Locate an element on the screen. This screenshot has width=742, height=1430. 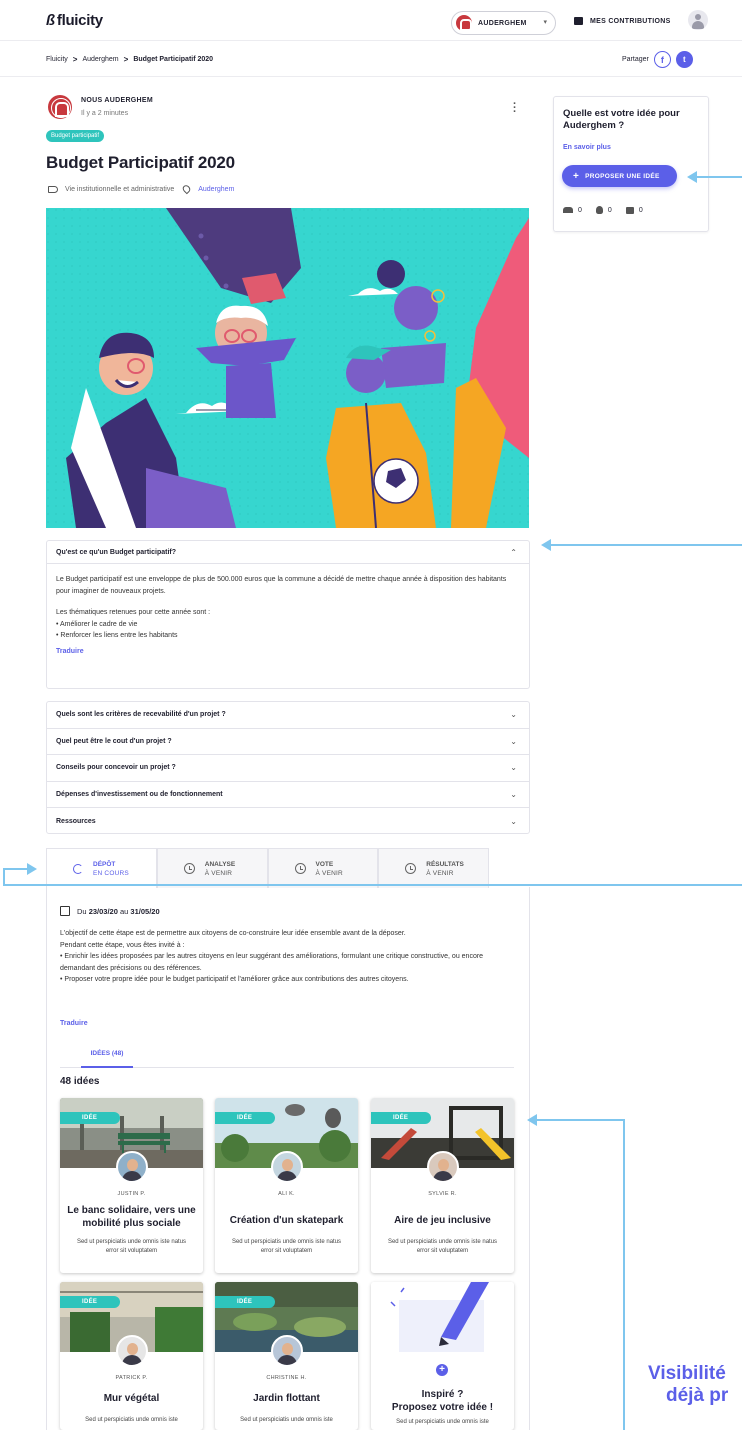
page-title: Budget Participatif 2020 is located at coordinates (140, 162).